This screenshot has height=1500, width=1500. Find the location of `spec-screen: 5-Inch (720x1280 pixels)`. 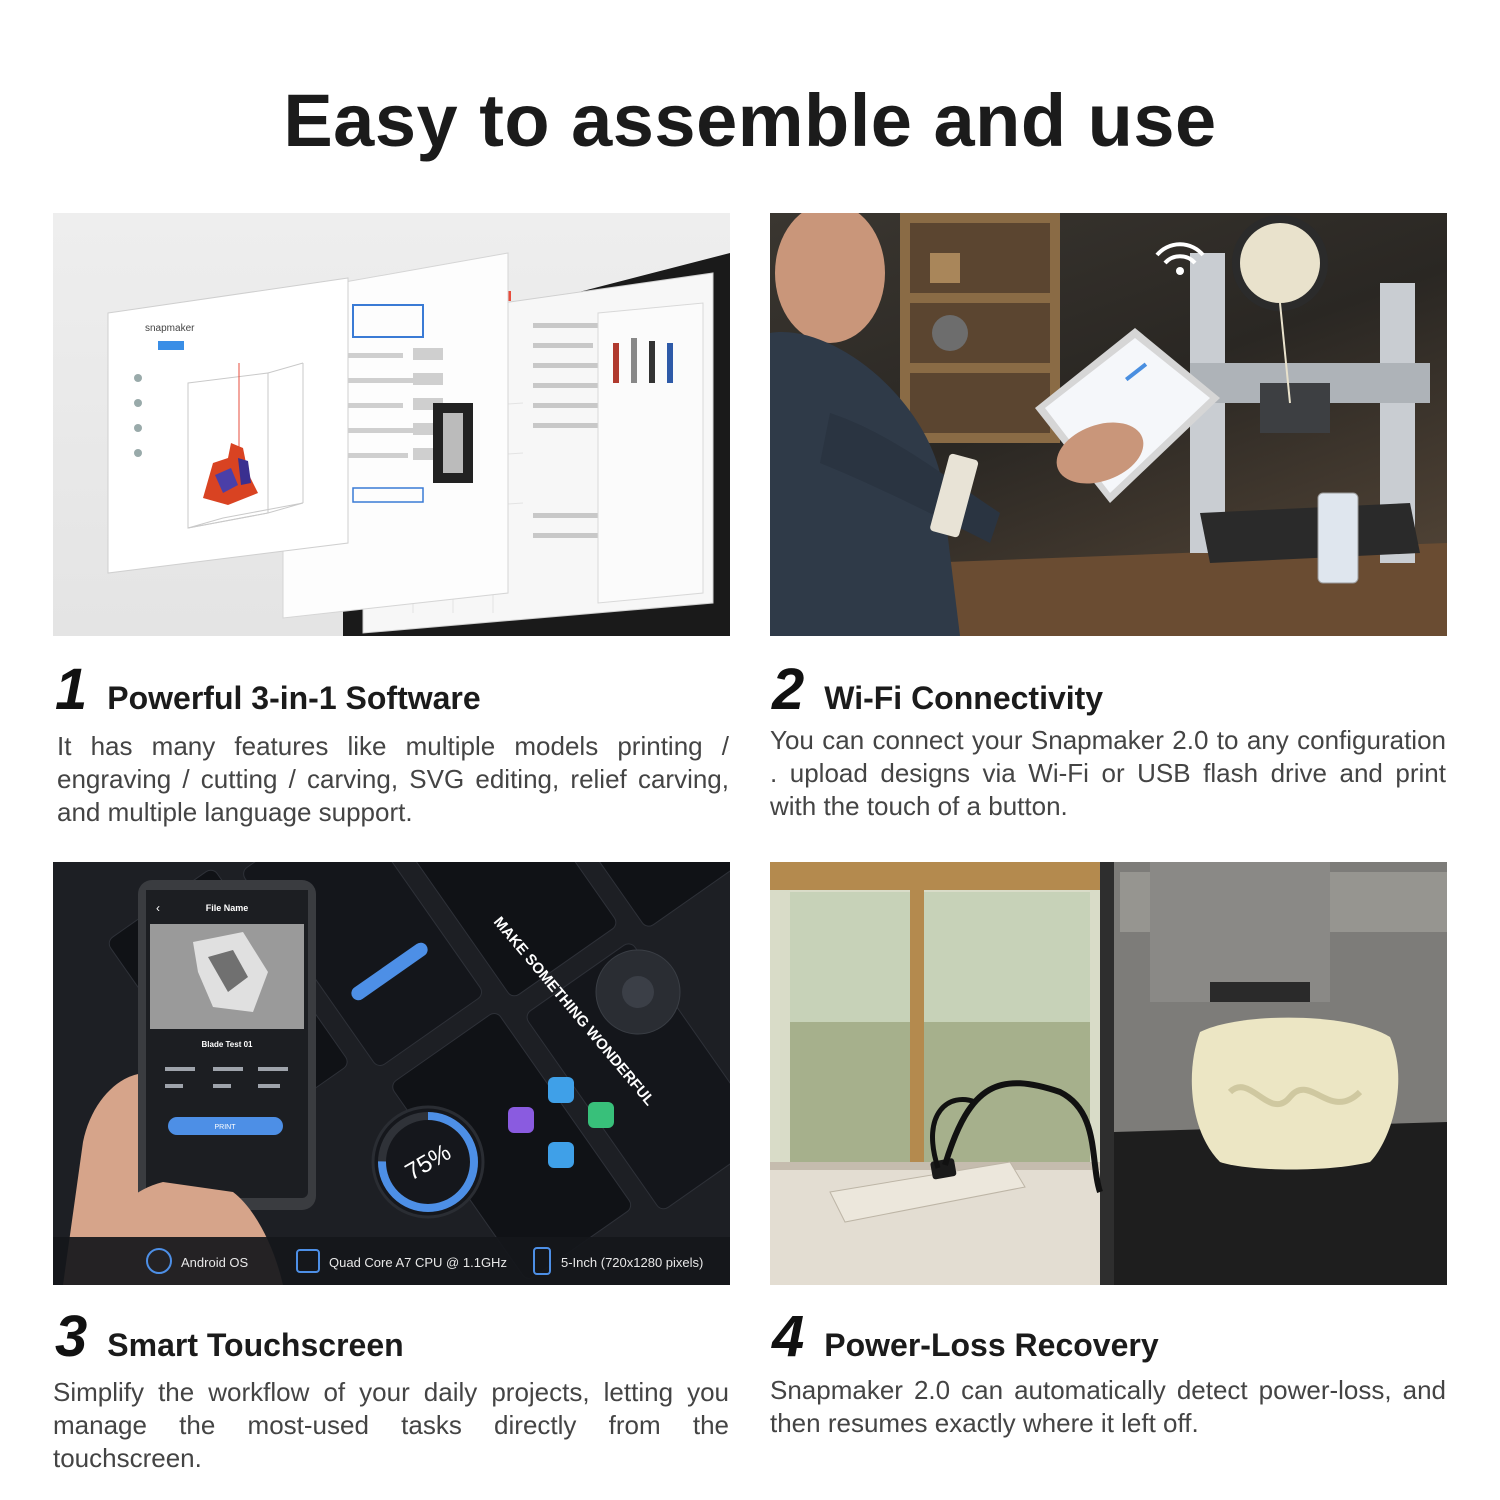

spec-screen: 5-Inch (720x1280 pixels) is located at coordinates (632, 1262).